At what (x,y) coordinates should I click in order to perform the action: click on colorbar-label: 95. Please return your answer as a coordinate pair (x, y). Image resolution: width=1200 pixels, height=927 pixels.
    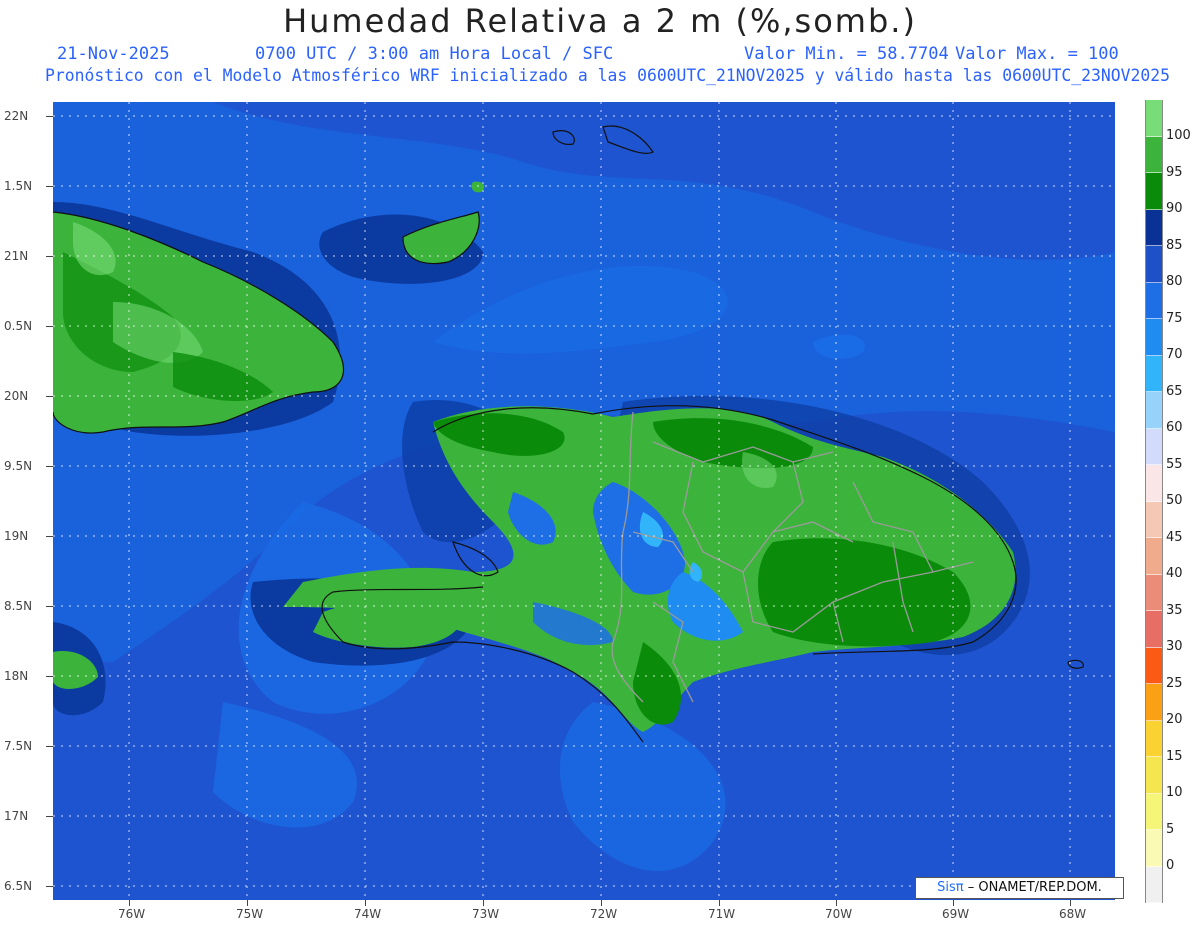
    Looking at the image, I should click on (1174, 172).